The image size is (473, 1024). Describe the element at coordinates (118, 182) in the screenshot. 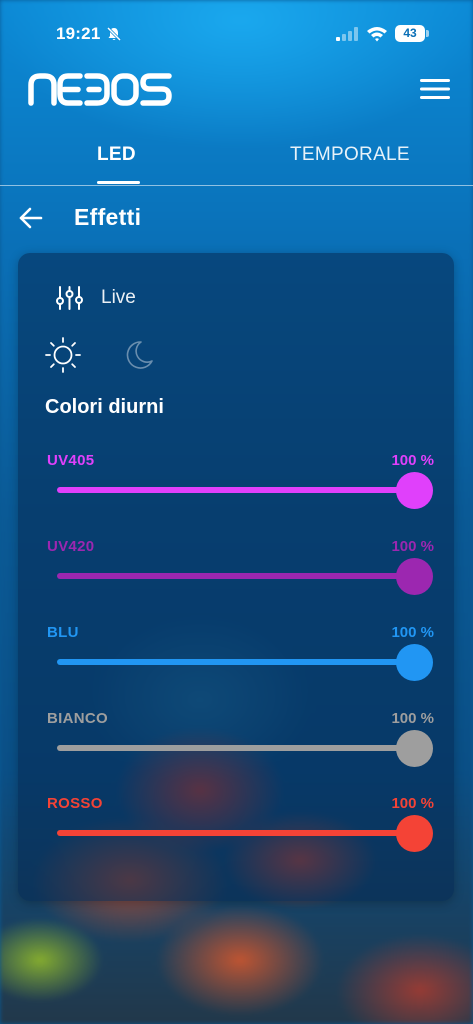

I see `active-tab-indicator` at that location.